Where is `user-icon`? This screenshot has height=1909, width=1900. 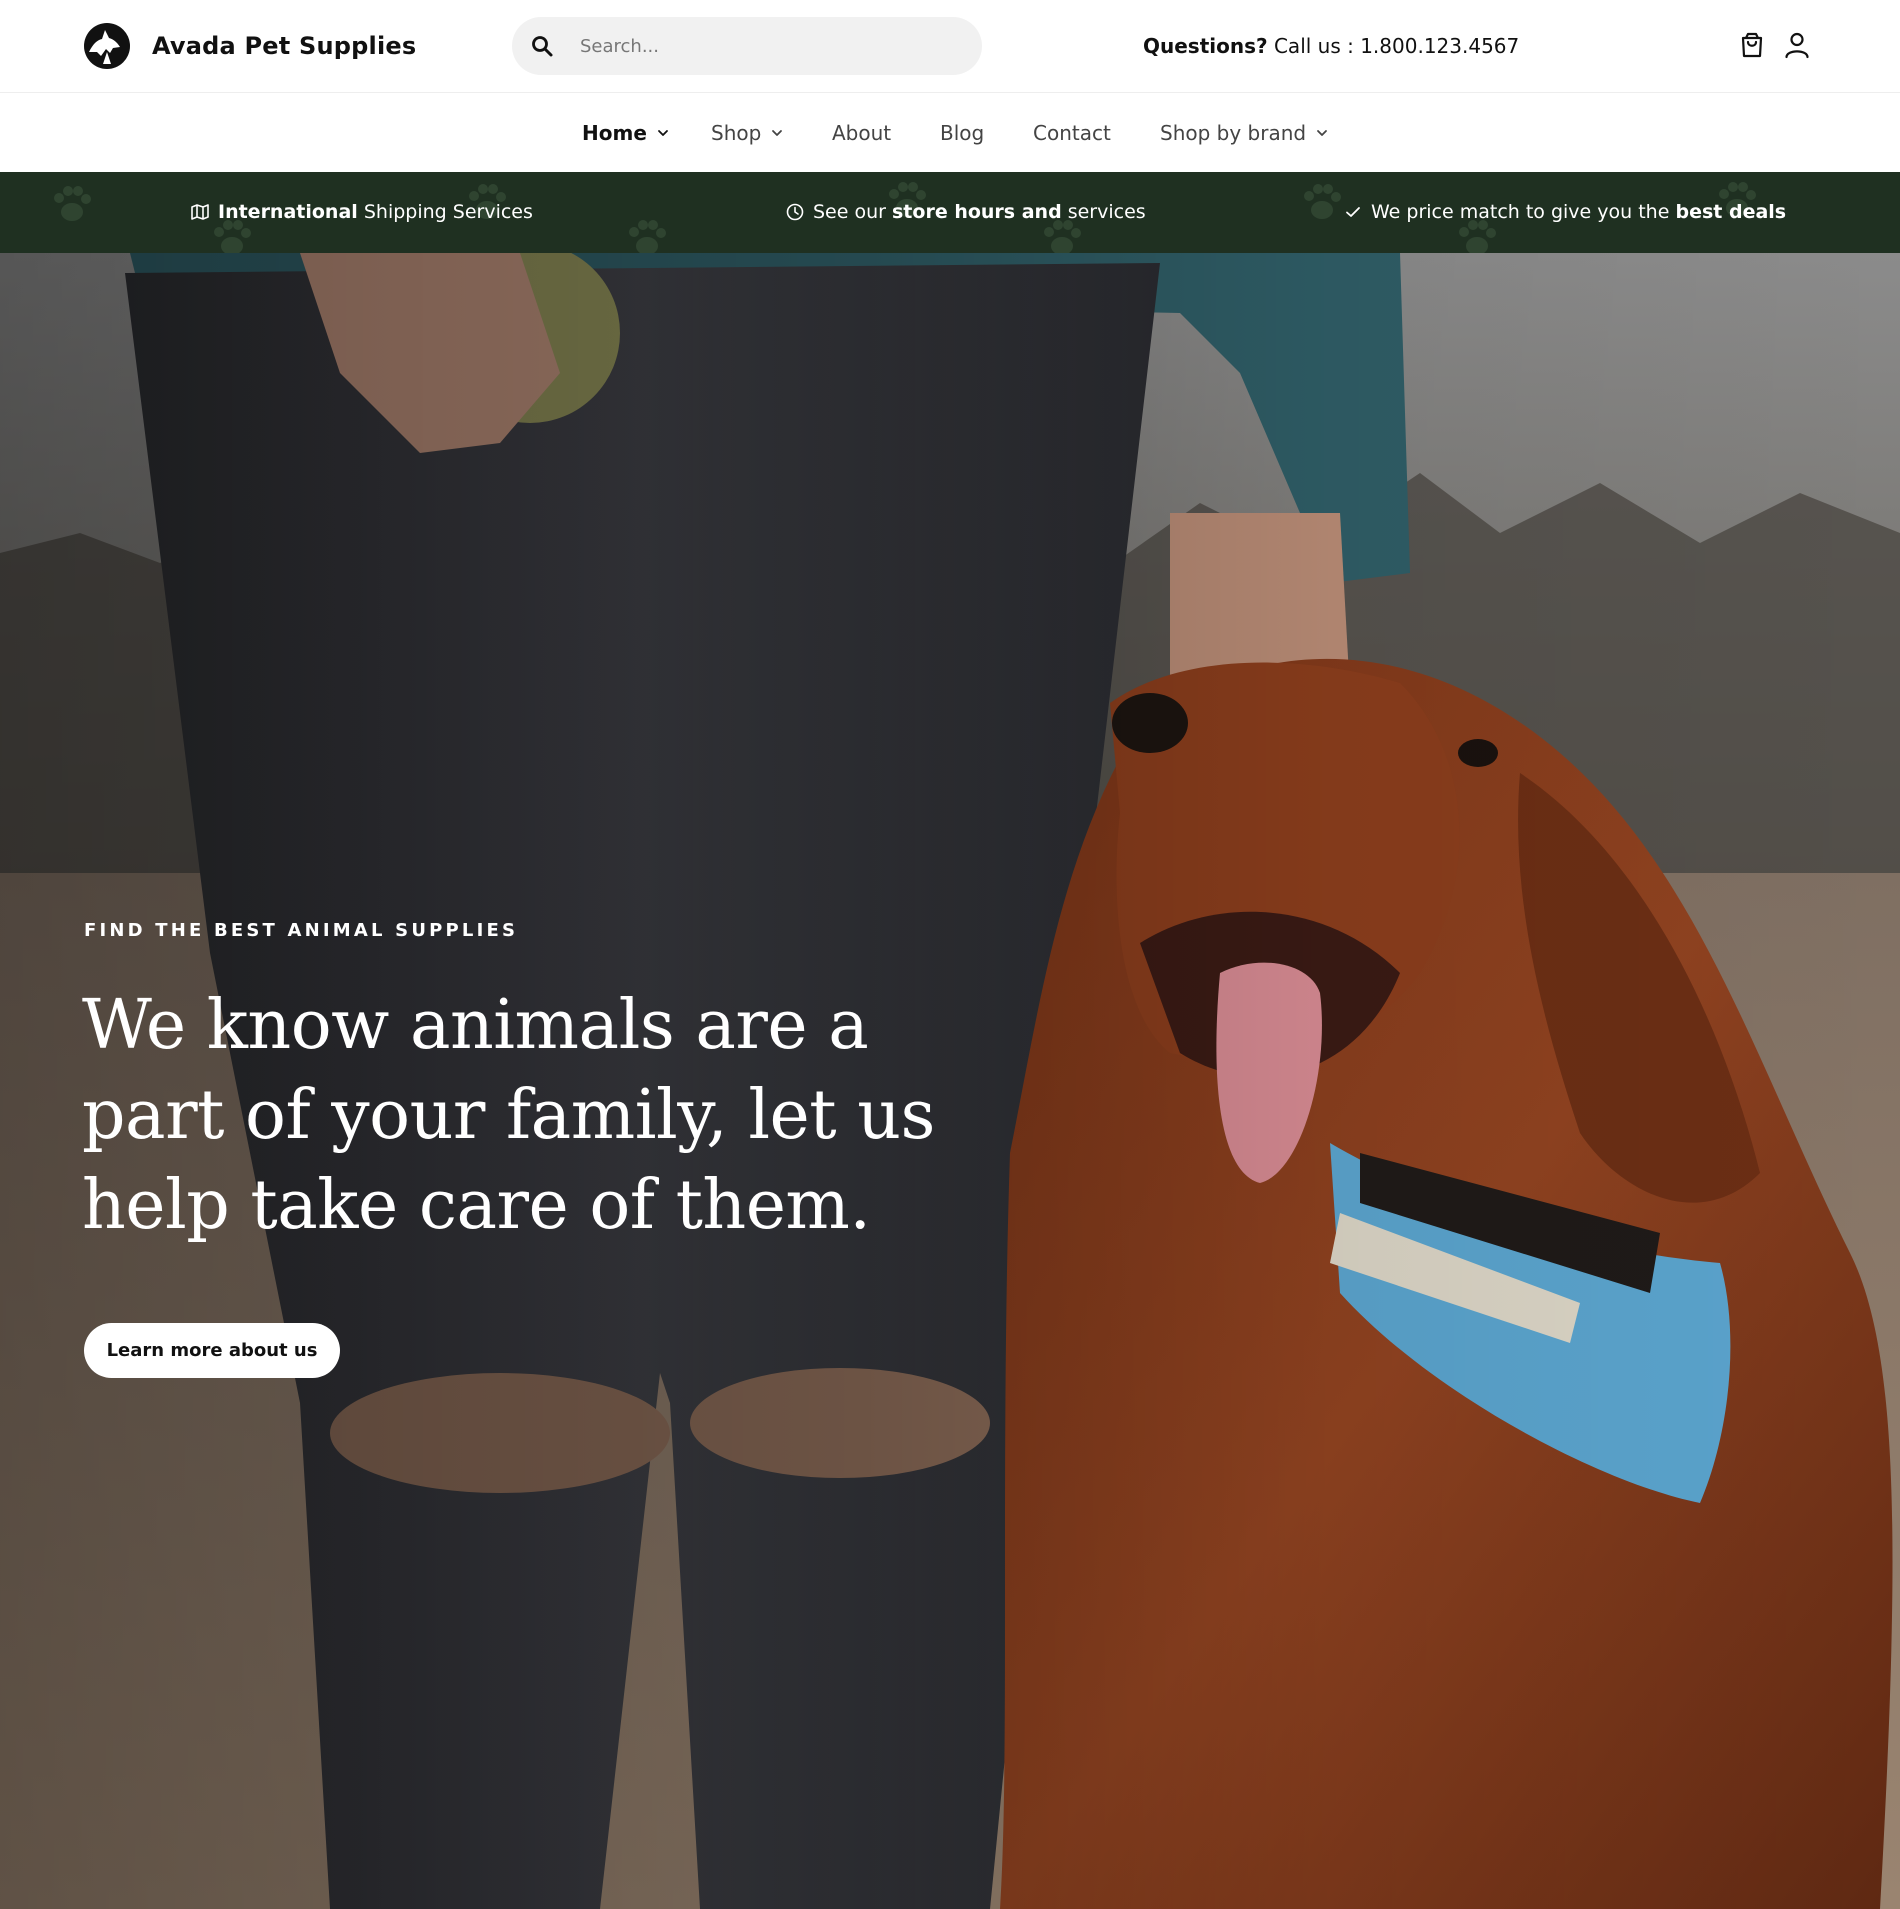 user-icon is located at coordinates (1797, 45).